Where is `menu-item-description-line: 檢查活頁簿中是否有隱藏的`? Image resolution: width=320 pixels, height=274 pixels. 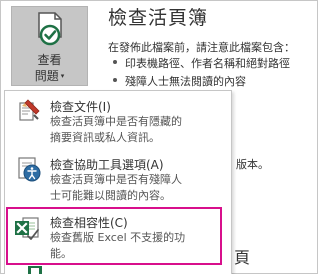 menu-item-description-line: 檢查活頁簿中是否有隱藏的 is located at coordinates (116, 121).